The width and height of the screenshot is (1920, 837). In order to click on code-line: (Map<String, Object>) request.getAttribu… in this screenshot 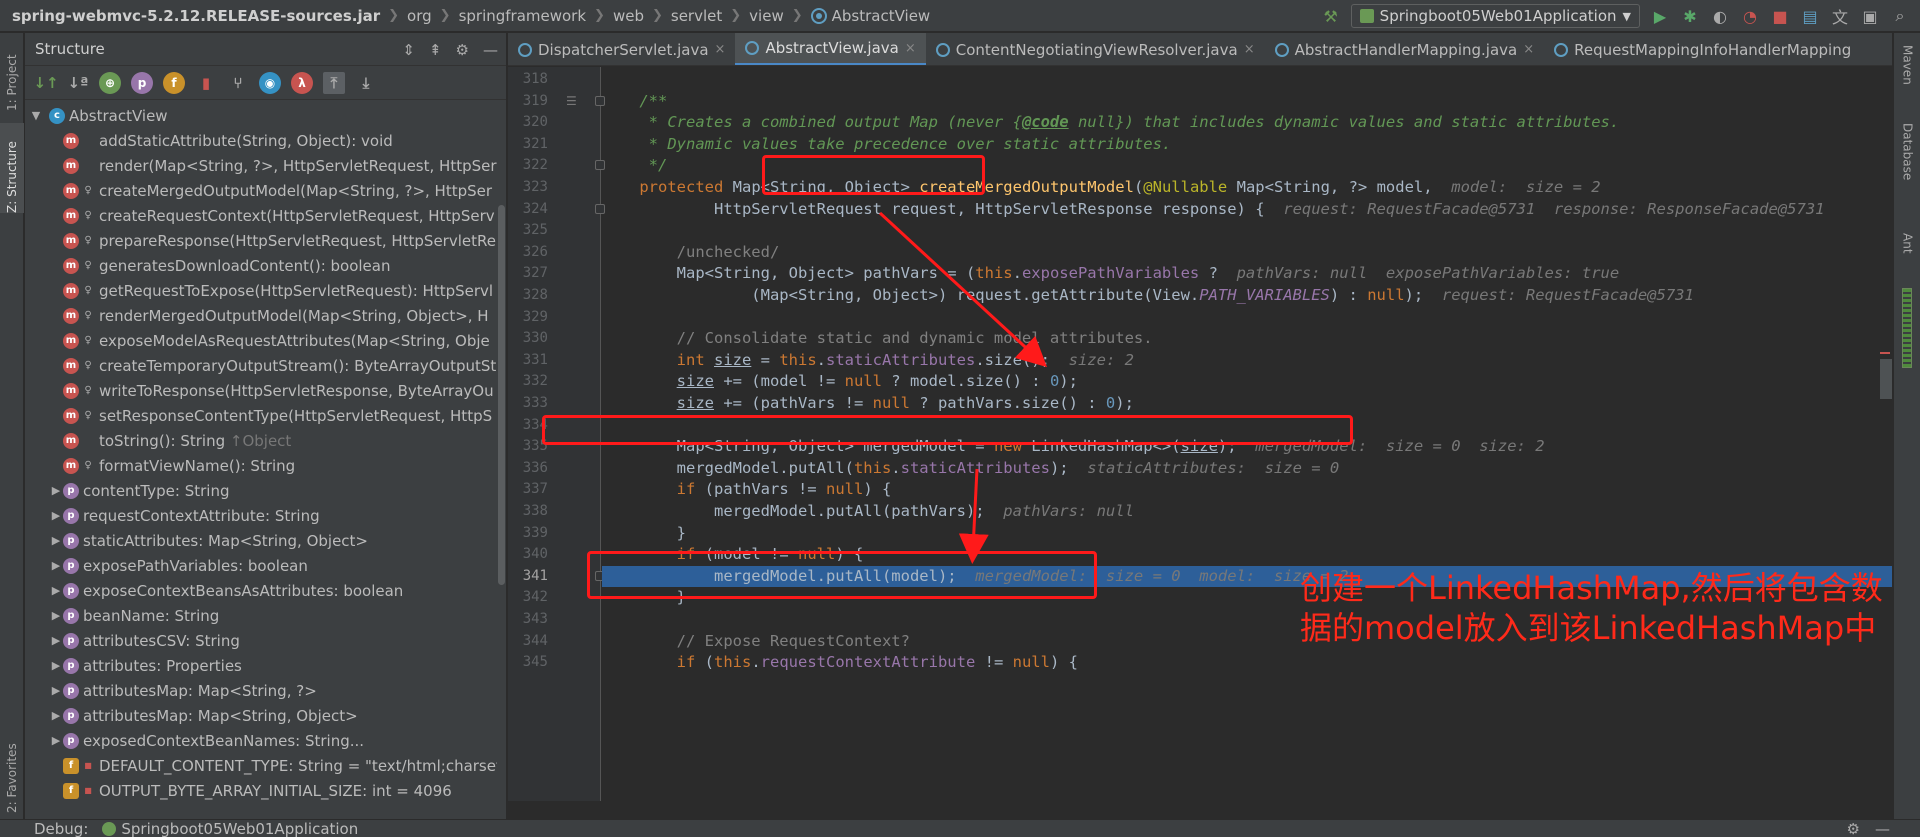, I will do `click(1247, 296)`.